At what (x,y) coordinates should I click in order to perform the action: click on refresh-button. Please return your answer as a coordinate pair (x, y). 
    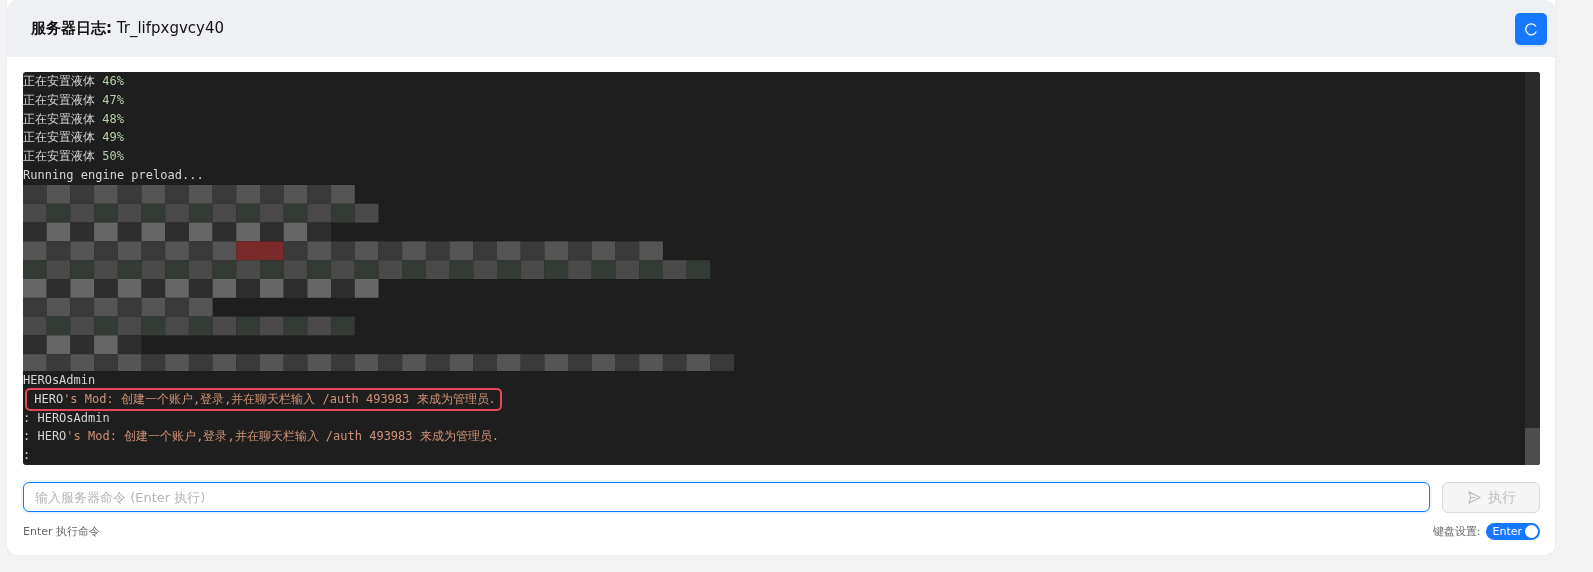
    Looking at the image, I should click on (1531, 28).